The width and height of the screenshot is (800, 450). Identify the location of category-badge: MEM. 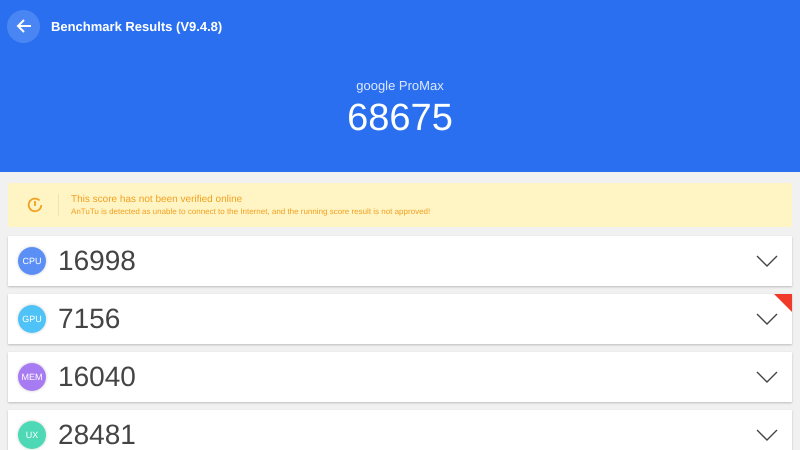
(32, 377).